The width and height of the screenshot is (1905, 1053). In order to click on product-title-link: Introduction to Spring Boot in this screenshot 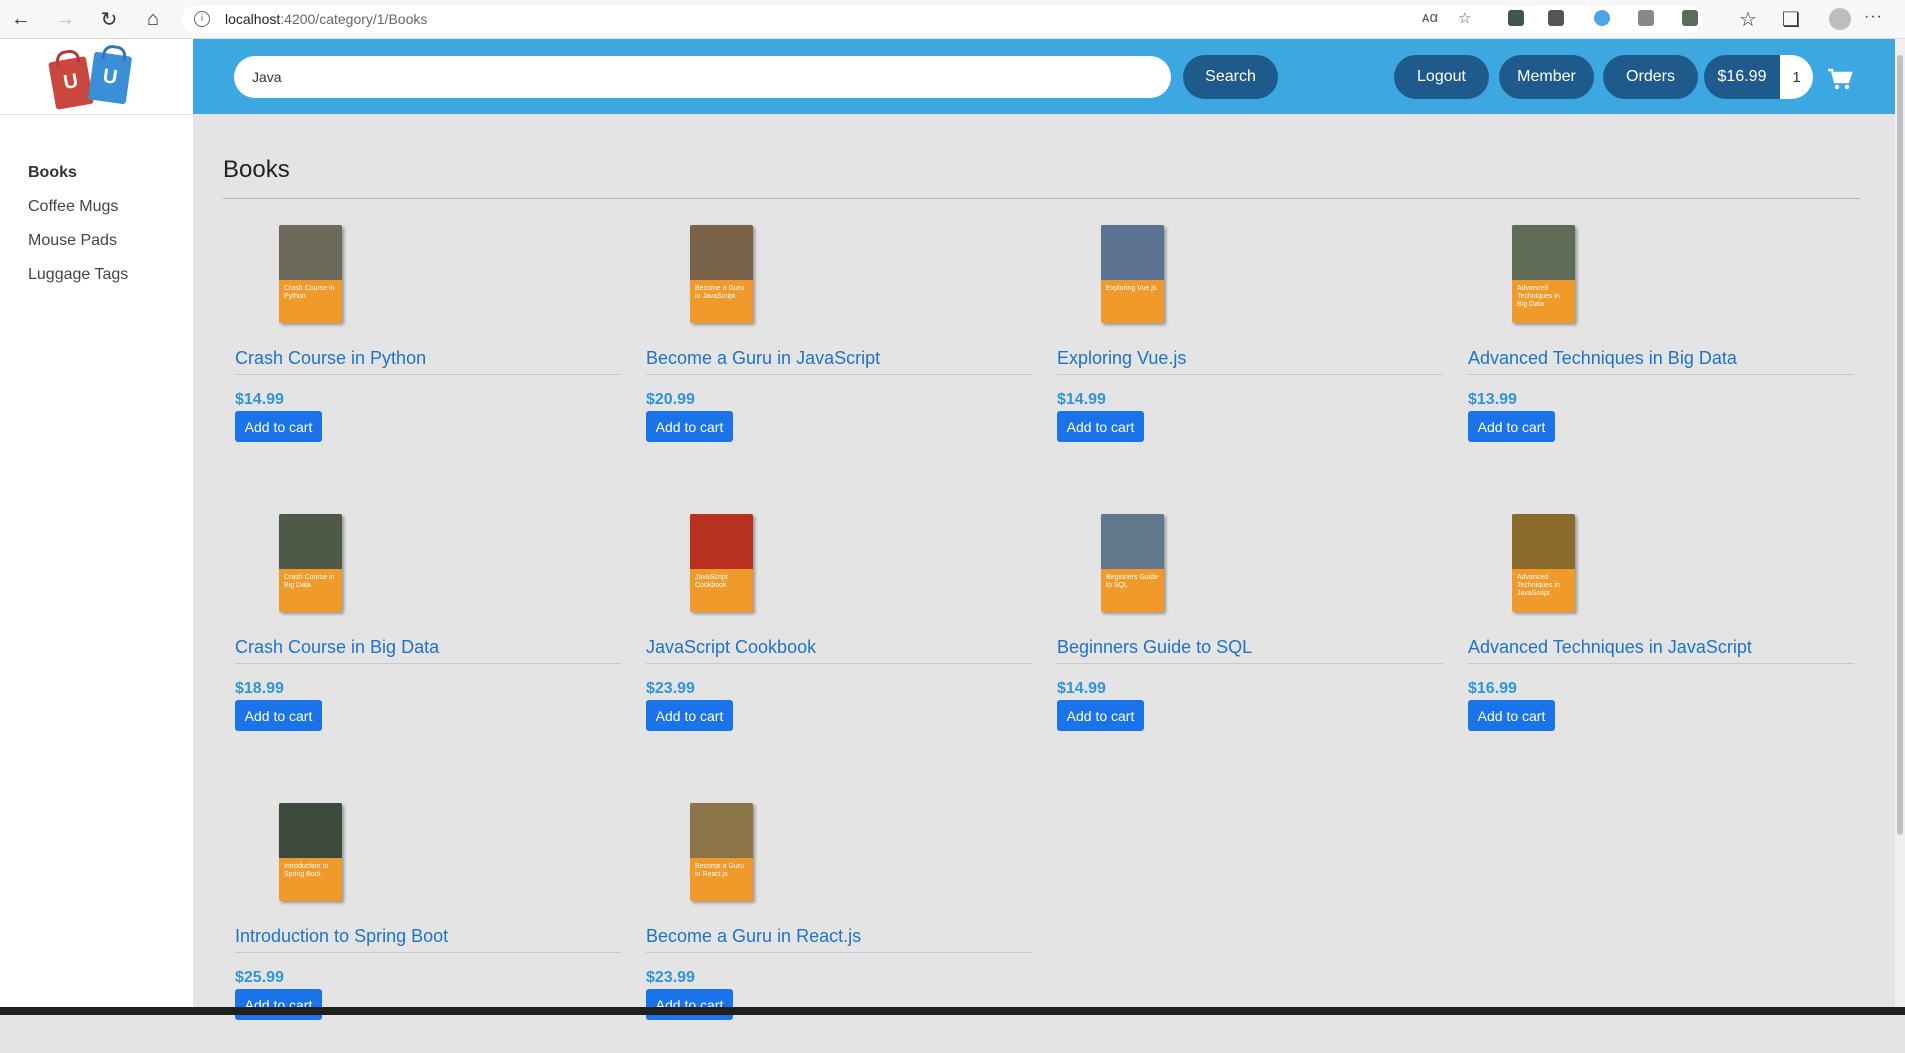, I will do `click(341, 936)`.